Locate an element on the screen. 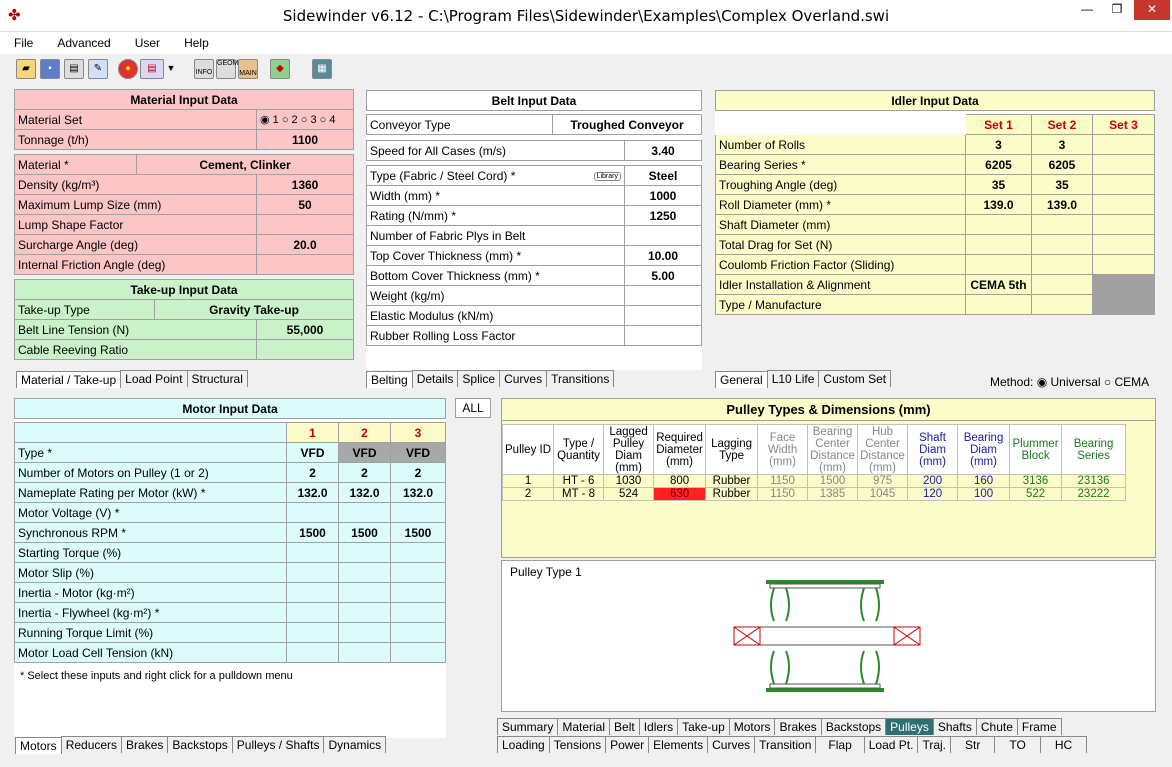 This screenshot has width=1172, height=767. tab-str: Str is located at coordinates (973, 744).